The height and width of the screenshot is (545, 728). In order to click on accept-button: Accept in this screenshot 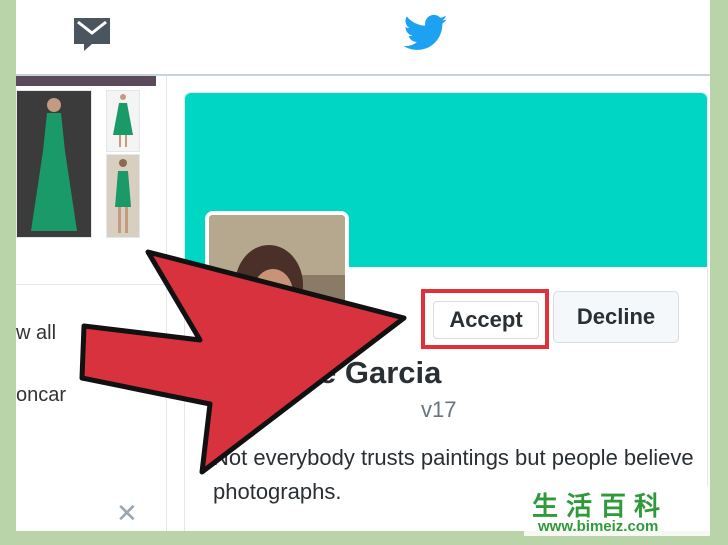, I will do `click(486, 320)`.